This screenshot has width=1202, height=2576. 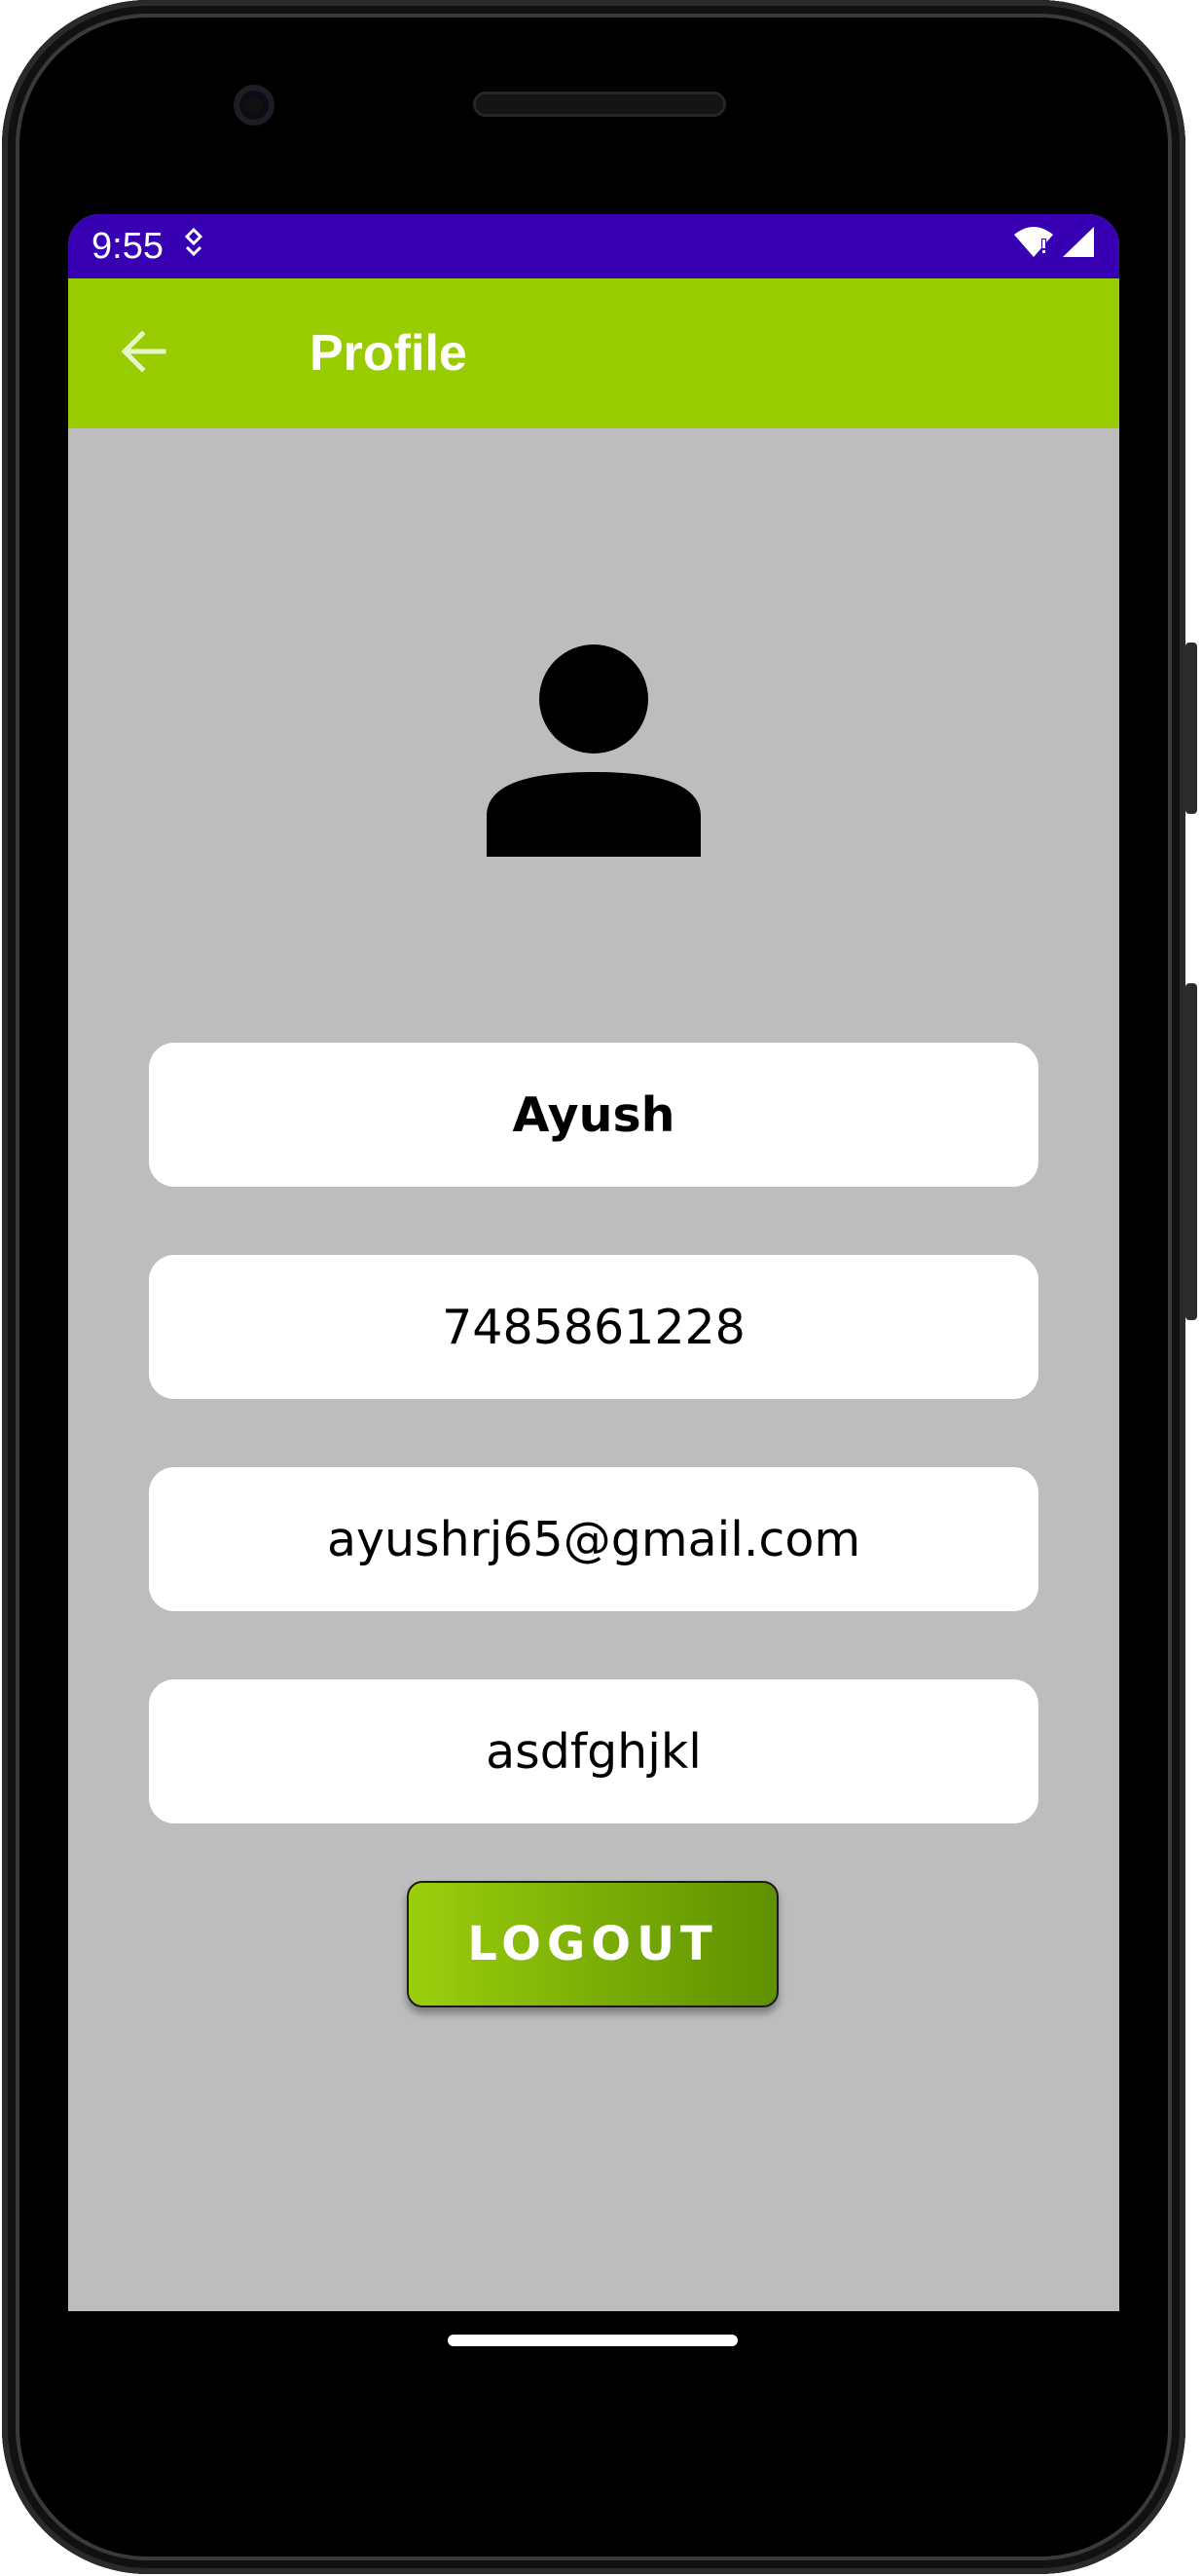 I want to click on logout-button: LOGOUT, so click(x=593, y=1944).